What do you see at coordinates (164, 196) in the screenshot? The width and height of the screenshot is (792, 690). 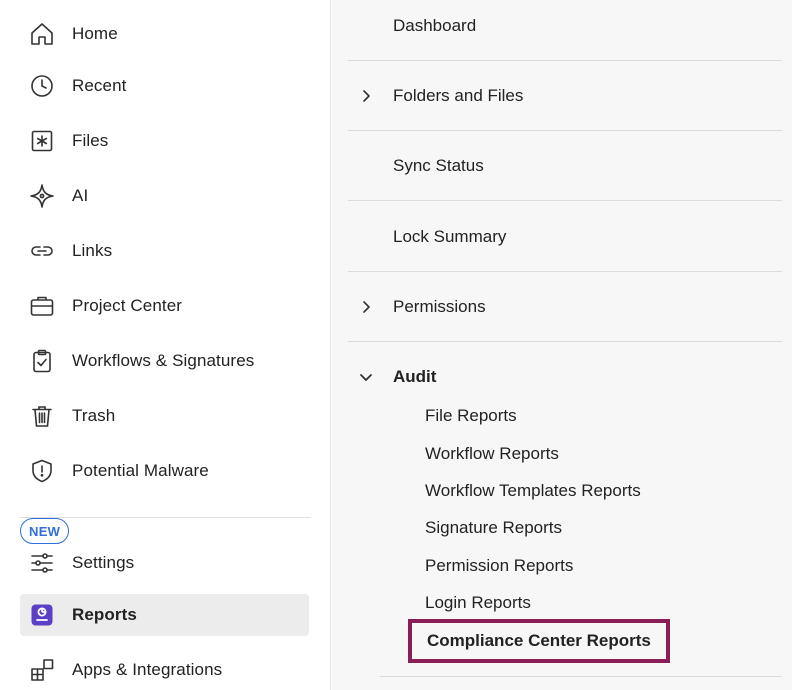 I see `sidebar-item-ai: AI` at bounding box center [164, 196].